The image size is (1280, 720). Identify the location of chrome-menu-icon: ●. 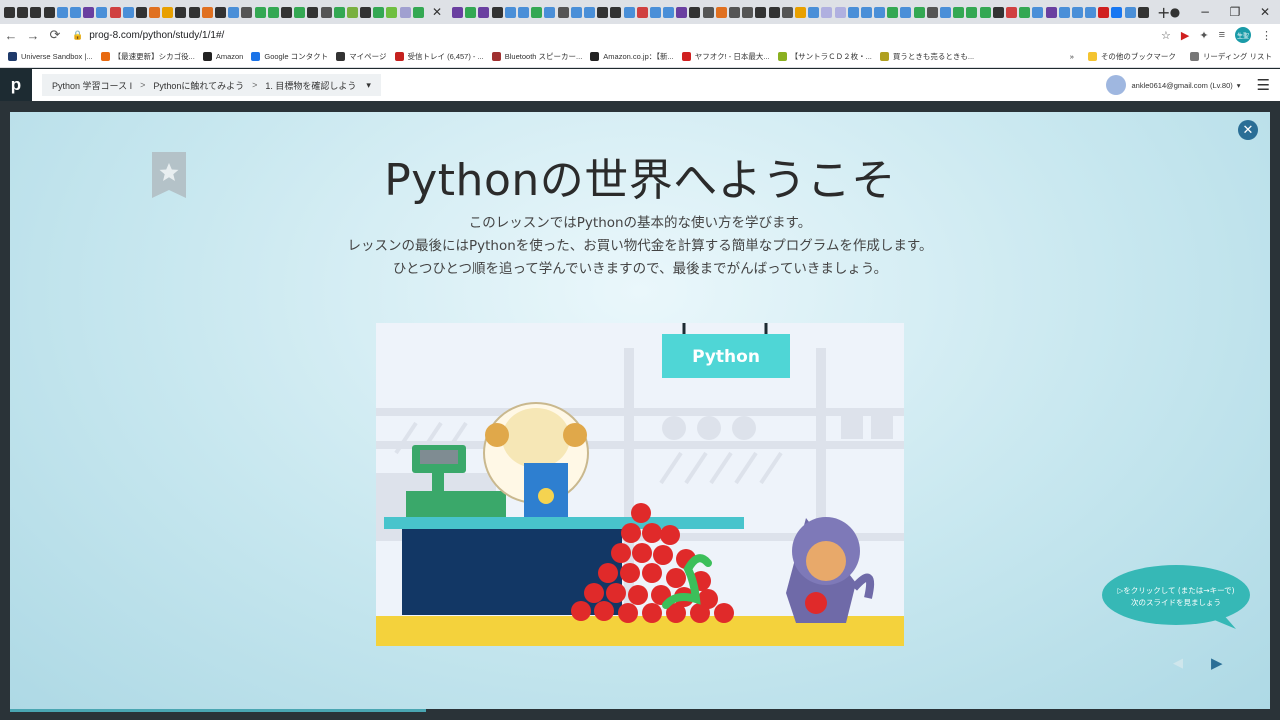
(1175, 12).